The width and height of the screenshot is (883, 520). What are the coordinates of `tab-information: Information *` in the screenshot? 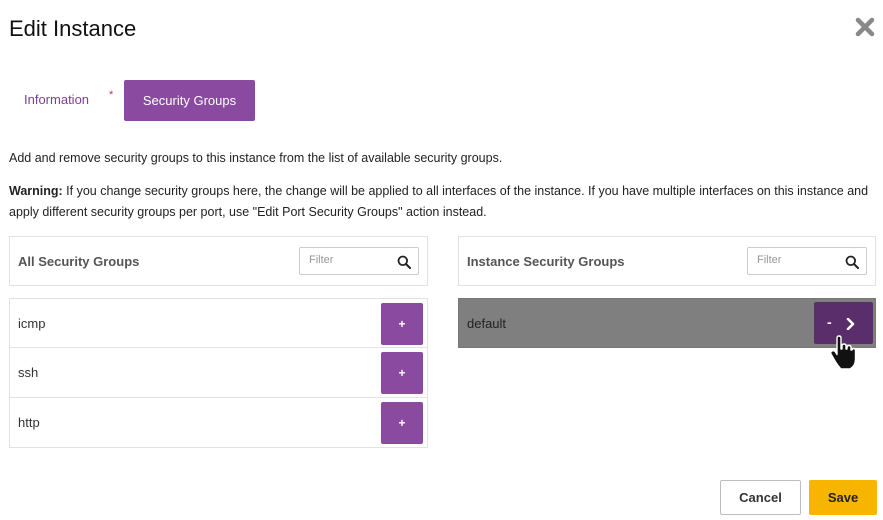 It's located at (64, 100).